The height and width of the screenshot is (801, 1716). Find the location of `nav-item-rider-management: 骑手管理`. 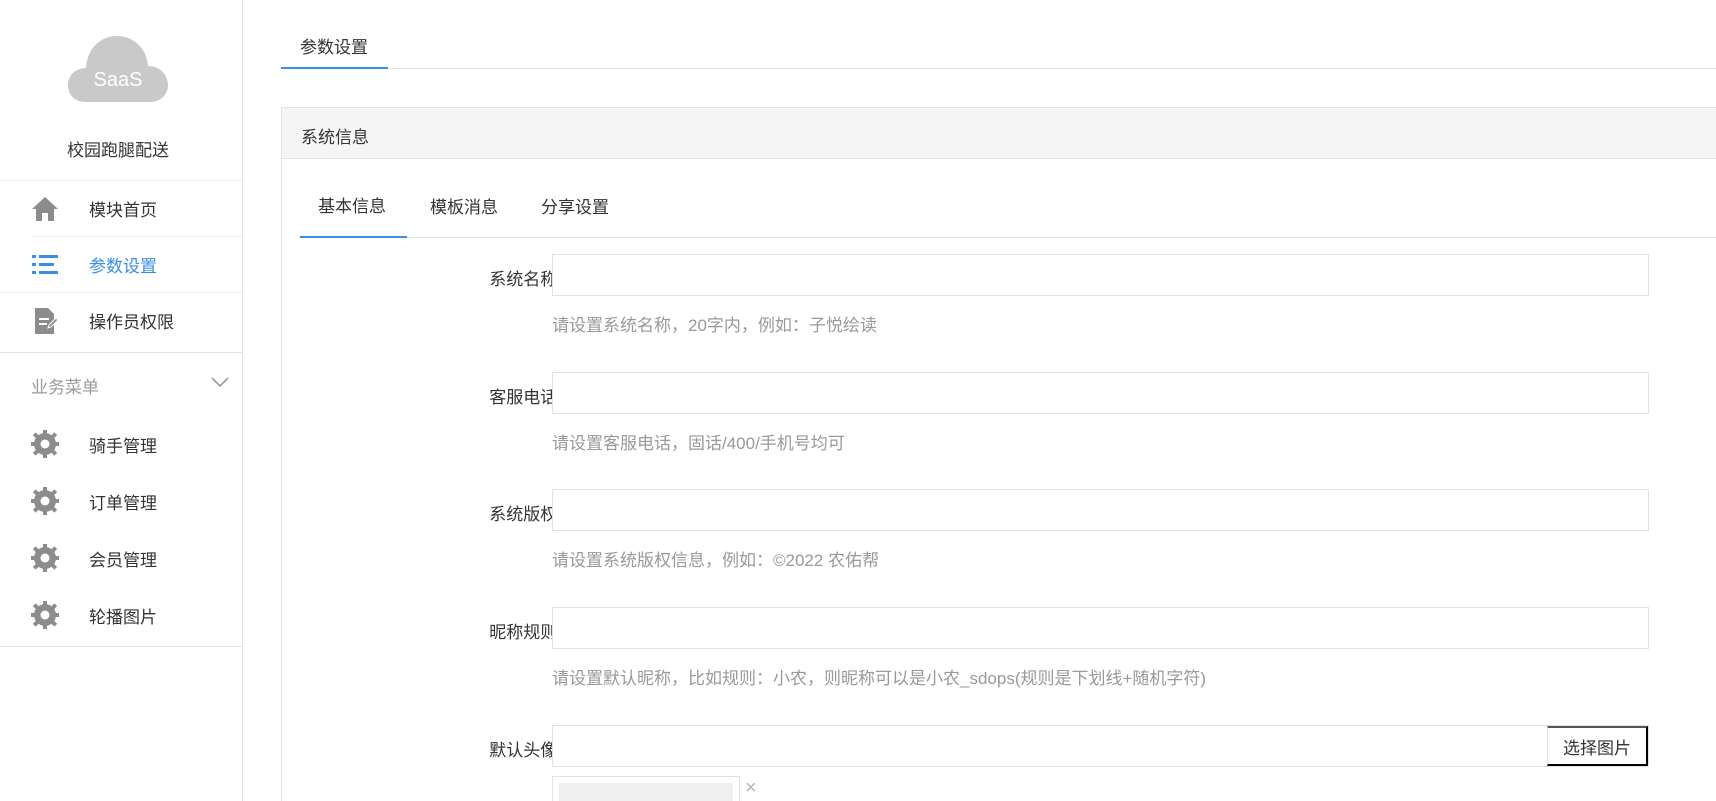

nav-item-rider-management: 骑手管理 is located at coordinates (121, 442).